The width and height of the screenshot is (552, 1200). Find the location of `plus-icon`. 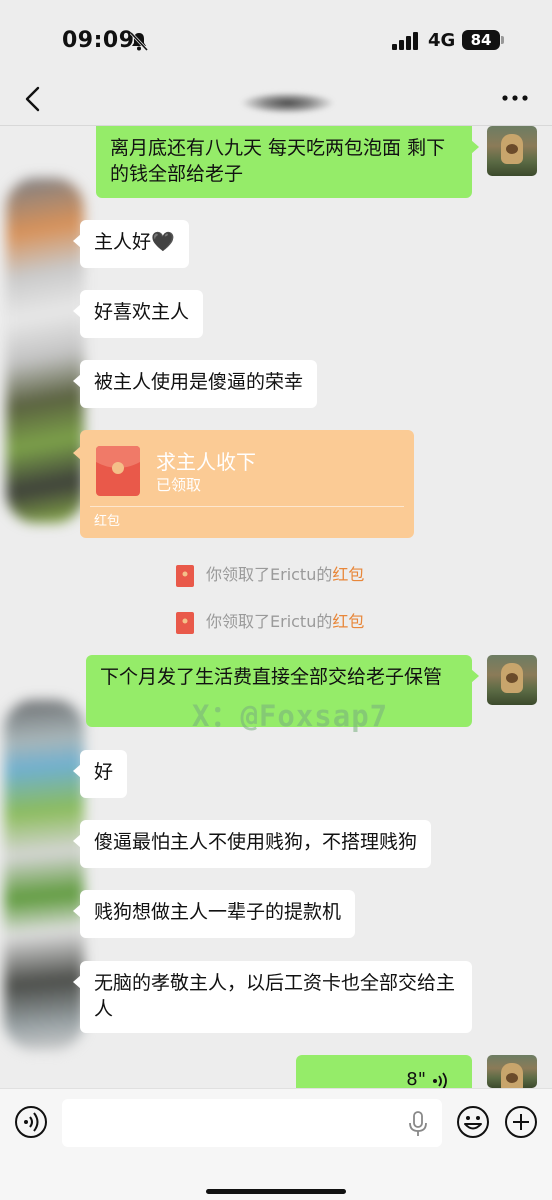

plus-icon is located at coordinates (521, 1122).